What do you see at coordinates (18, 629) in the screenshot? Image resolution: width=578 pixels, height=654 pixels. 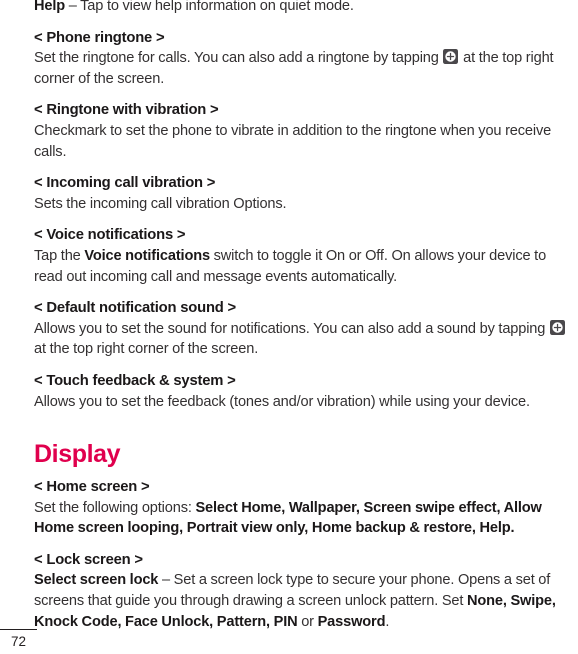 I see `footer-divider` at bounding box center [18, 629].